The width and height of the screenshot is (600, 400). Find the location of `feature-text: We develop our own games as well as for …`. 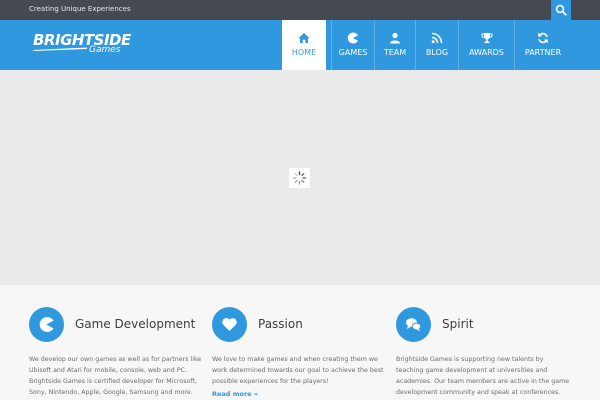

feature-text: We develop our own games as well as for … is located at coordinates (115, 376).